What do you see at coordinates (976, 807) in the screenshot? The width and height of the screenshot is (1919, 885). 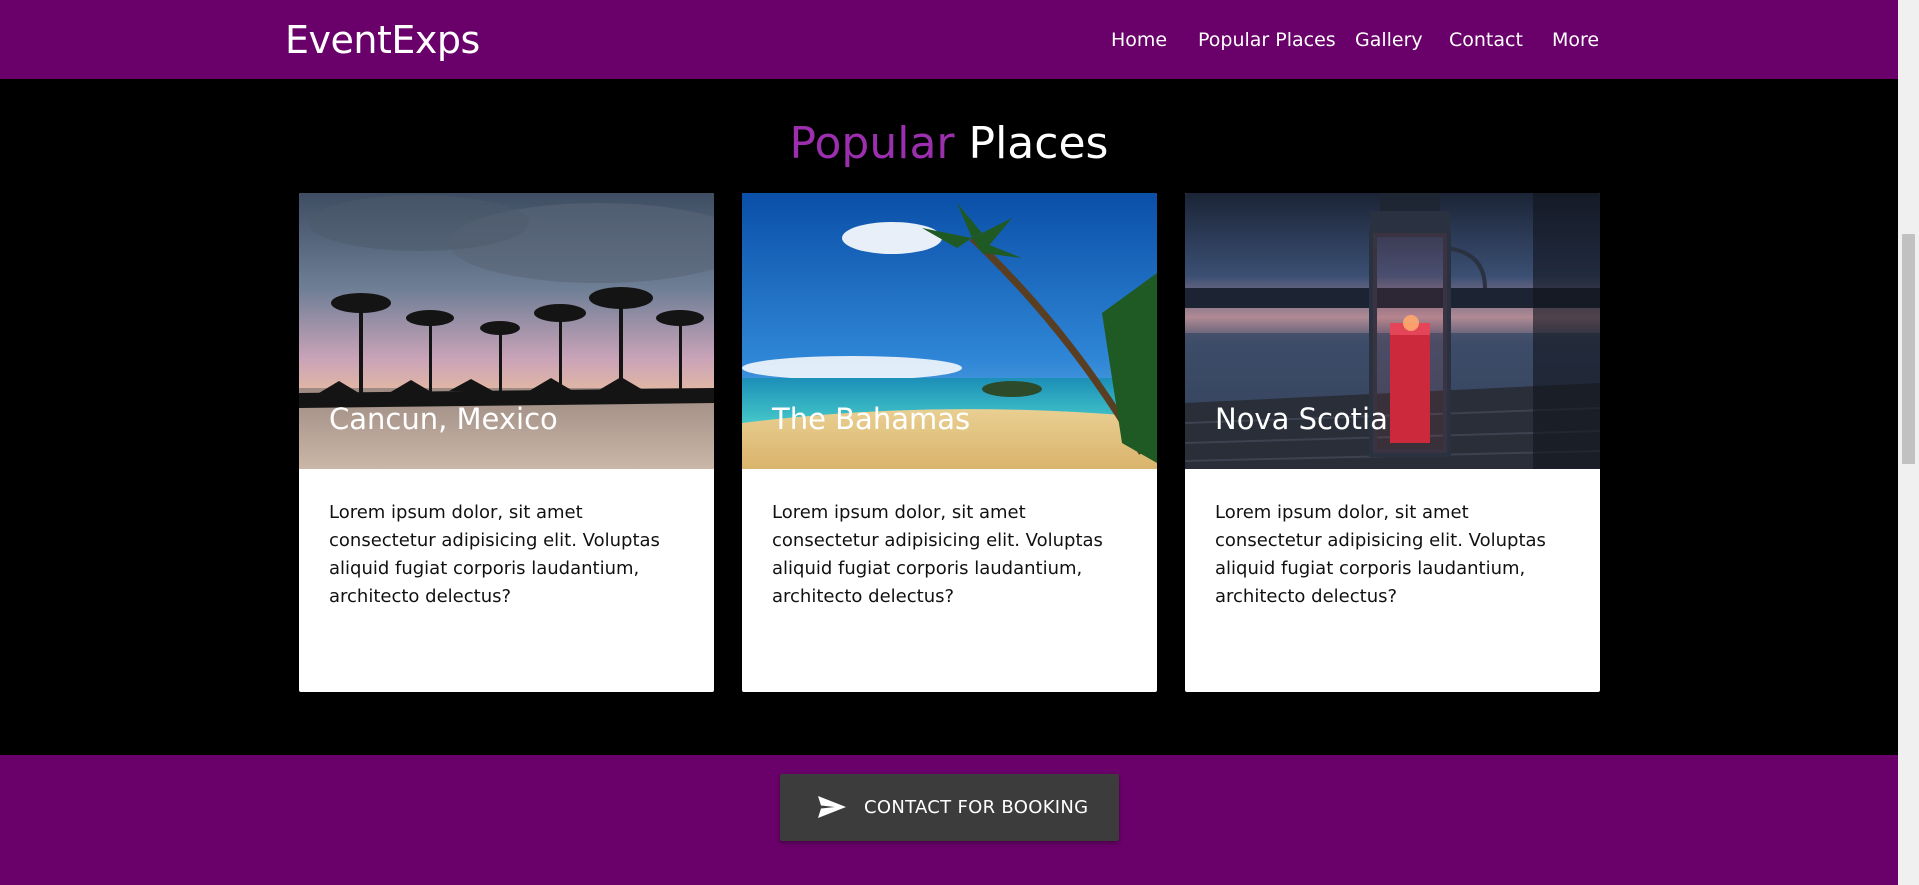 I see `booking-button-label: CONTACT FOR BOOKING` at bounding box center [976, 807].